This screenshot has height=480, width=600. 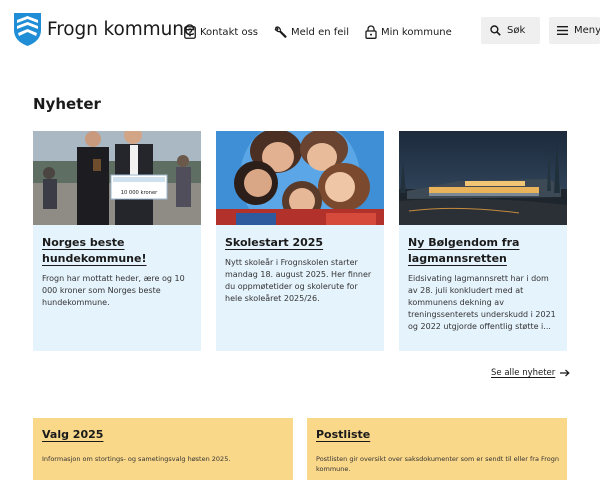 I want to click on news-heading: Nyheter, so click(x=67, y=104).